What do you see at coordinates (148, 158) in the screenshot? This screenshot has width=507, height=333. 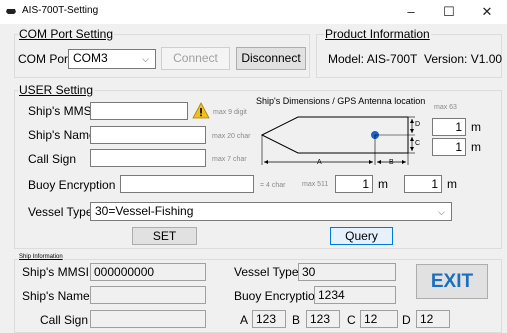 I see `call-sign-input` at bounding box center [148, 158].